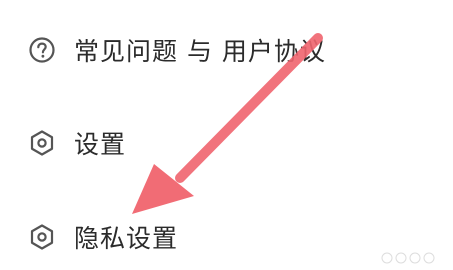  What do you see at coordinates (200, 51) in the screenshot?
I see `menu-item-label: 常见问题 与 用户协议` at bounding box center [200, 51].